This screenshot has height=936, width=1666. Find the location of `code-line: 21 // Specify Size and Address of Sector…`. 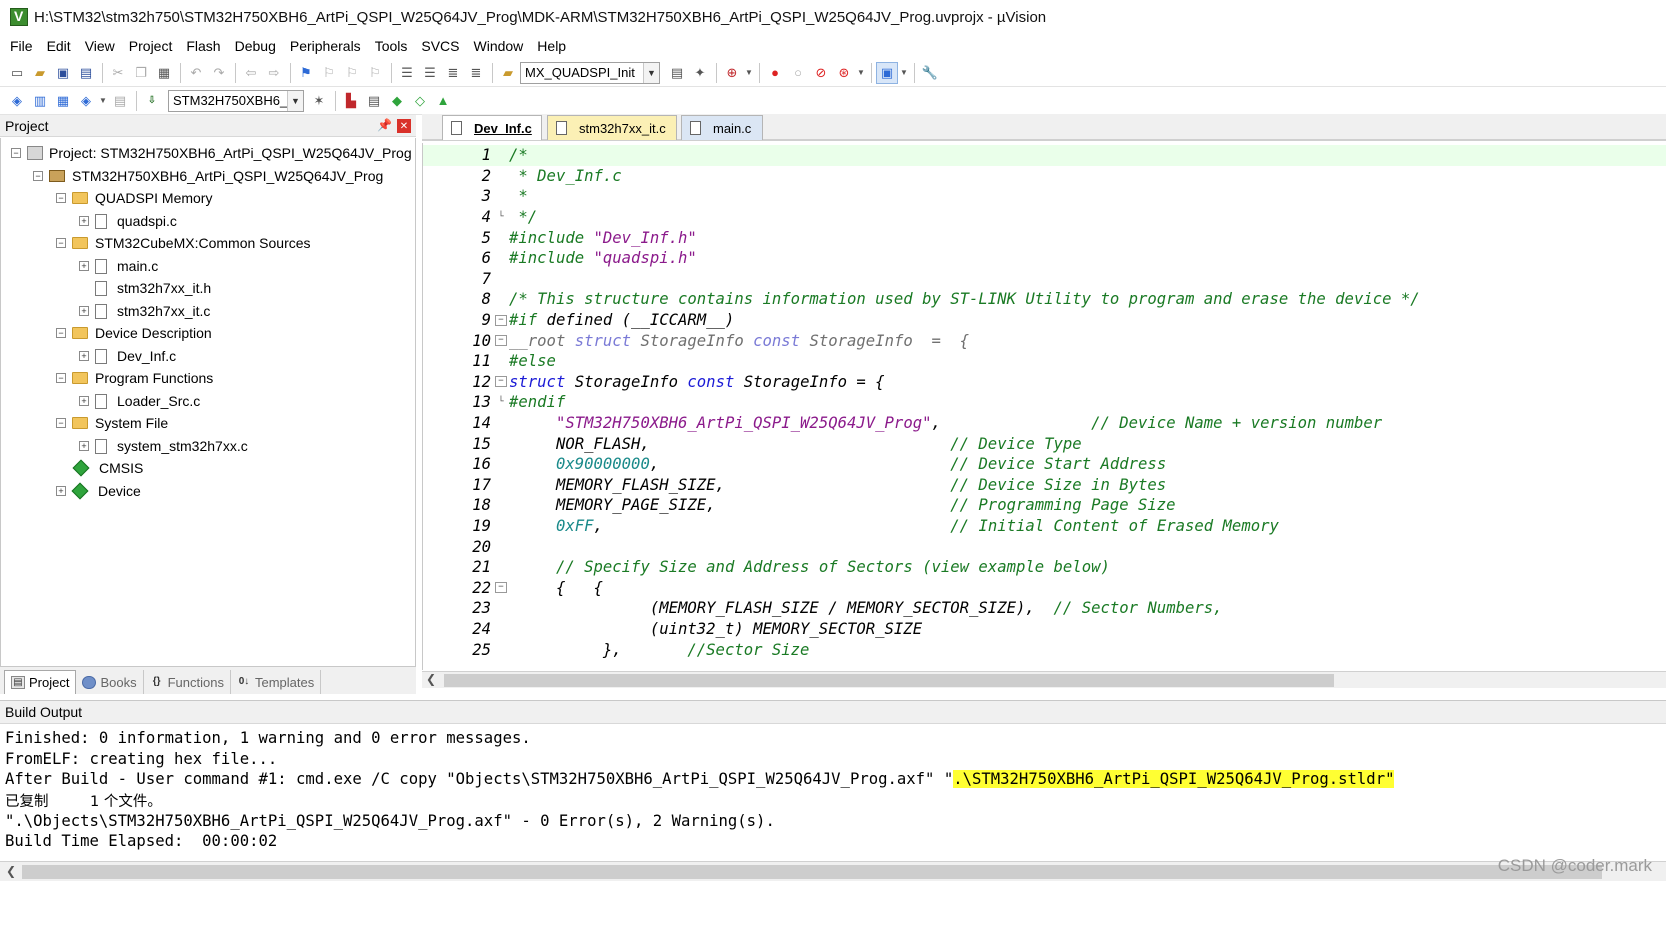

code-line: 21 // Specify Size and Address of Sector… is located at coordinates (1044, 567).